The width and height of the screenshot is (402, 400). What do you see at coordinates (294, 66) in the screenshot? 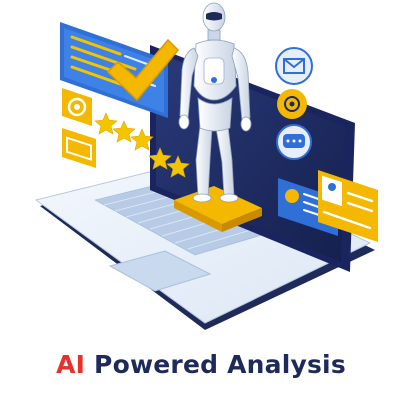
I see `mail-bubble` at bounding box center [294, 66].